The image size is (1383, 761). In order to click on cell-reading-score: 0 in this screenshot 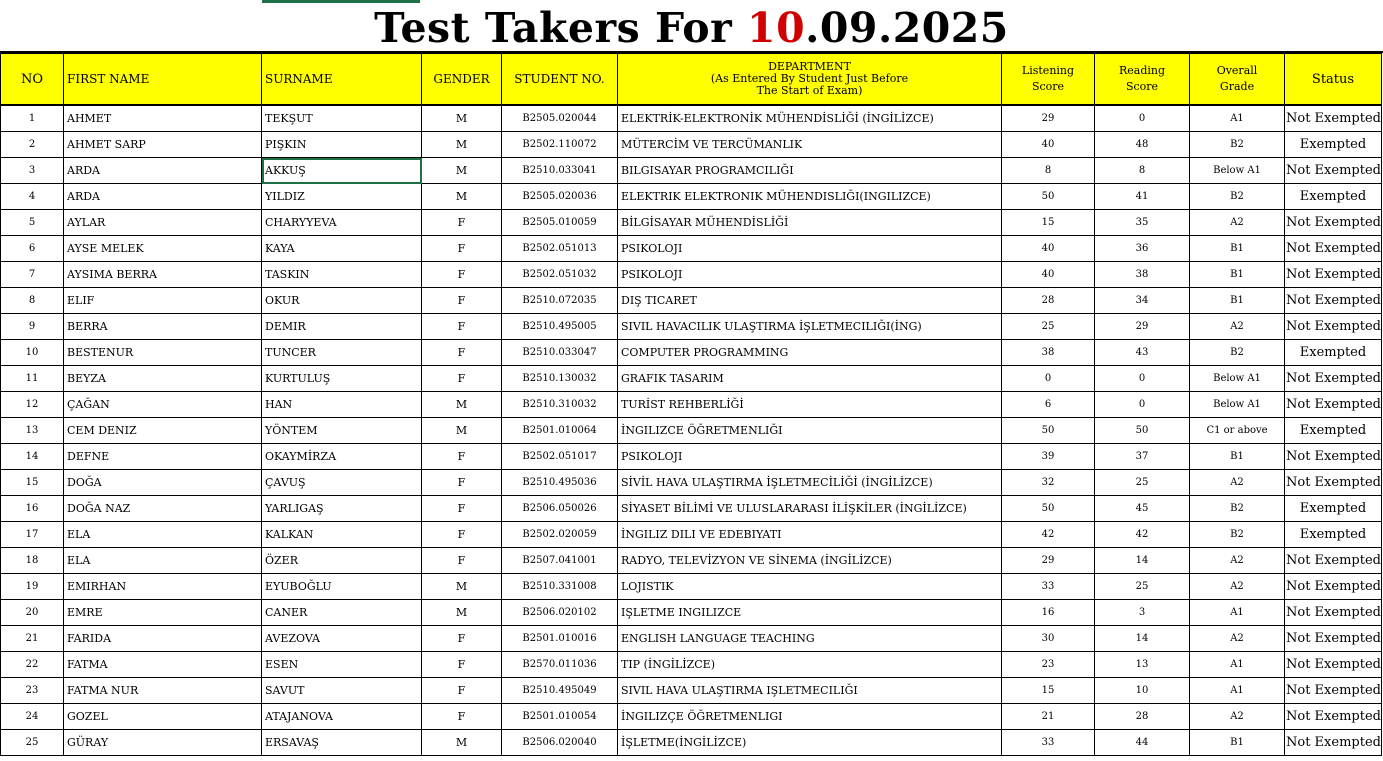, I will do `click(1142, 118)`.